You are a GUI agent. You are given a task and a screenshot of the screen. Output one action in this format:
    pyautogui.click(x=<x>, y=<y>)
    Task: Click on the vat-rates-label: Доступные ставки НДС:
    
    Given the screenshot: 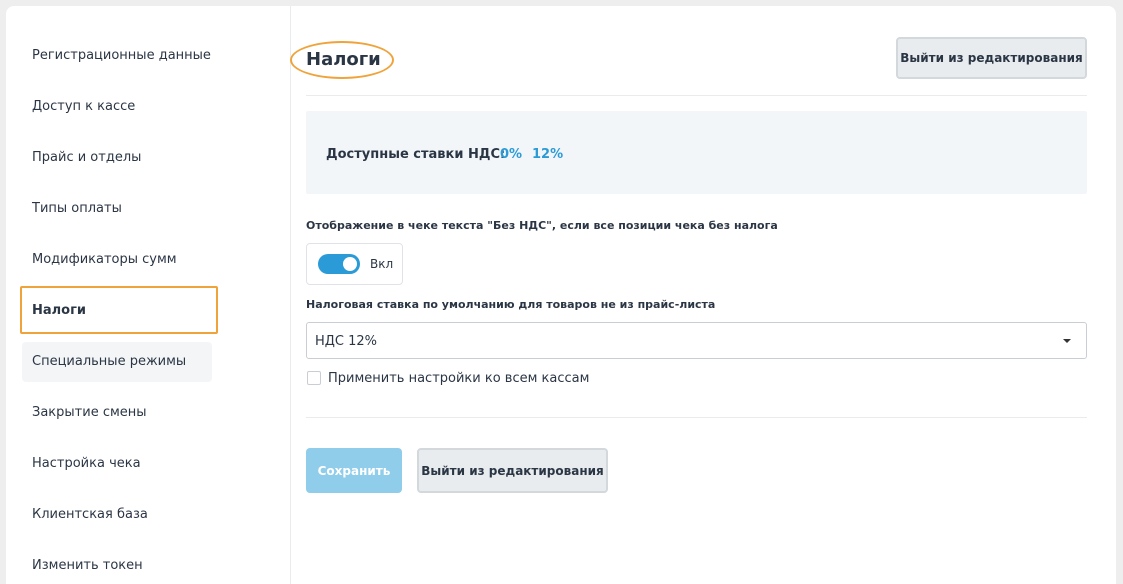 What is the action you would take?
    pyautogui.click(x=416, y=154)
    